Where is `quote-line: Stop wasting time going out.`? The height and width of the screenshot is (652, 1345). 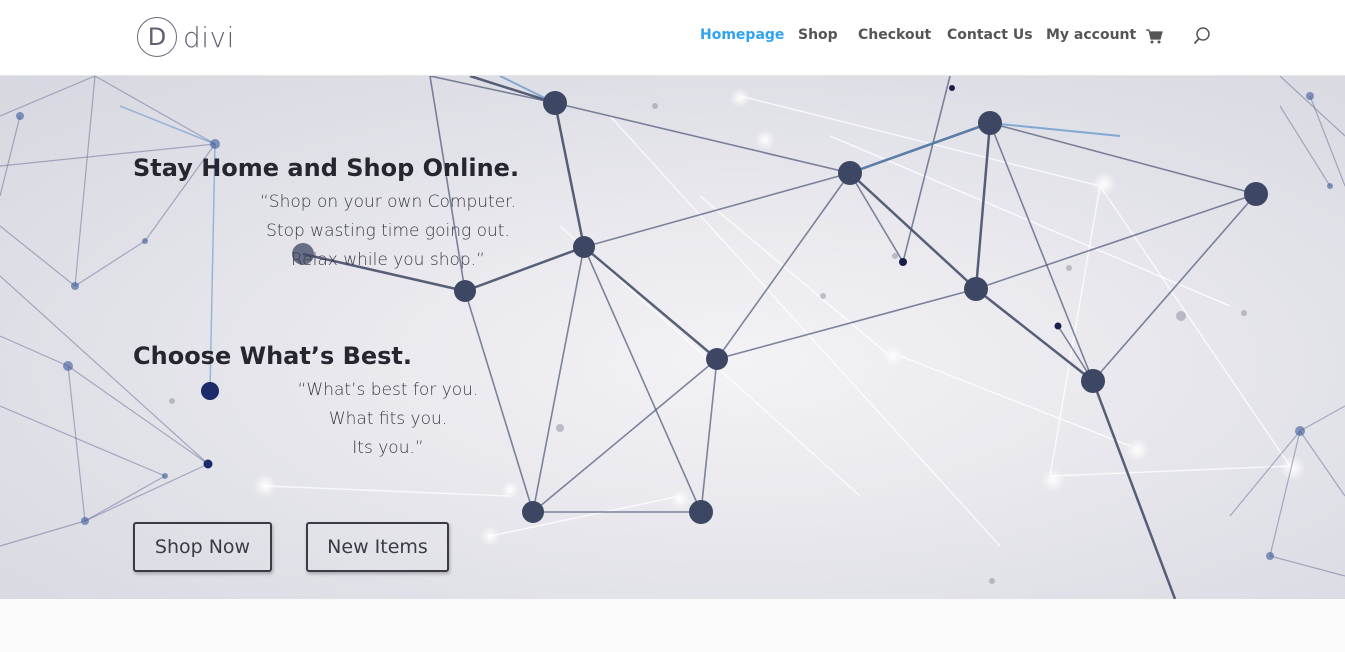 quote-line: Stop wasting time going out. is located at coordinates (388, 231).